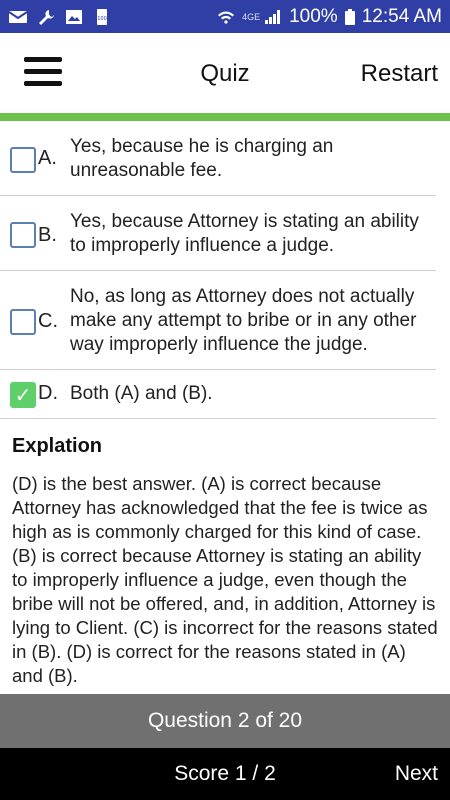 This screenshot has width=450, height=800. Describe the element at coordinates (102, 19) in the screenshot. I see `svg-text: 100` at that location.